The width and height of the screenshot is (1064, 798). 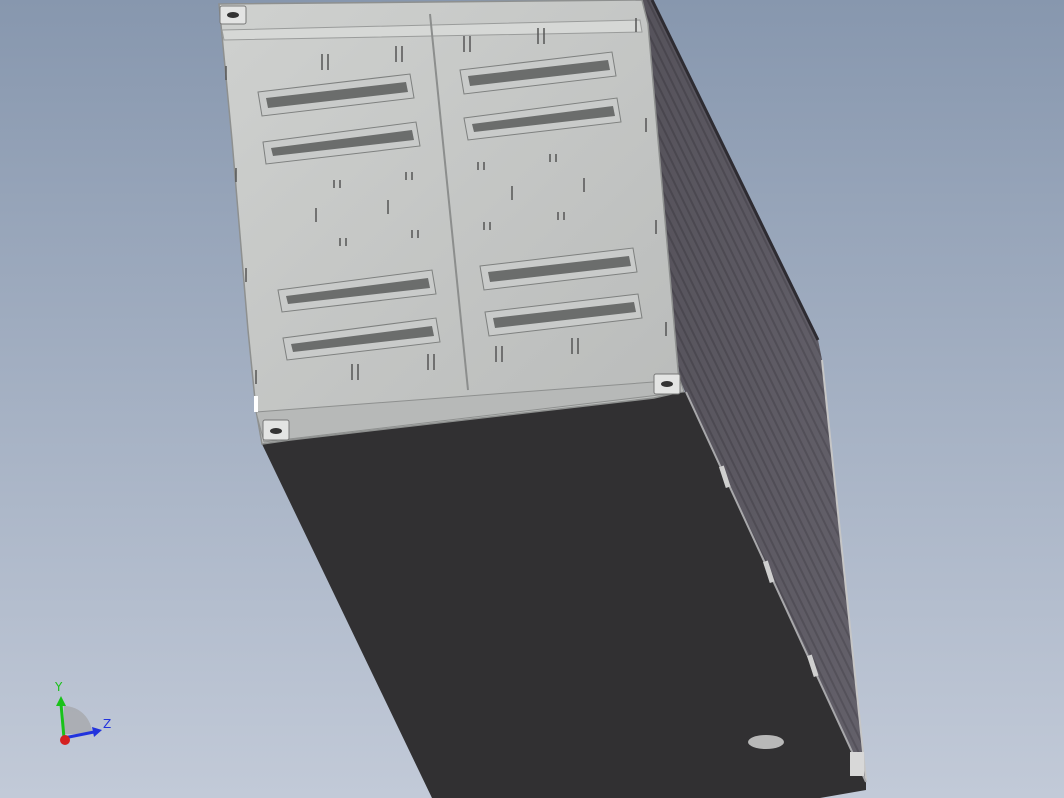 I want to click on triad-plane-marker, so click(x=78, y=720).